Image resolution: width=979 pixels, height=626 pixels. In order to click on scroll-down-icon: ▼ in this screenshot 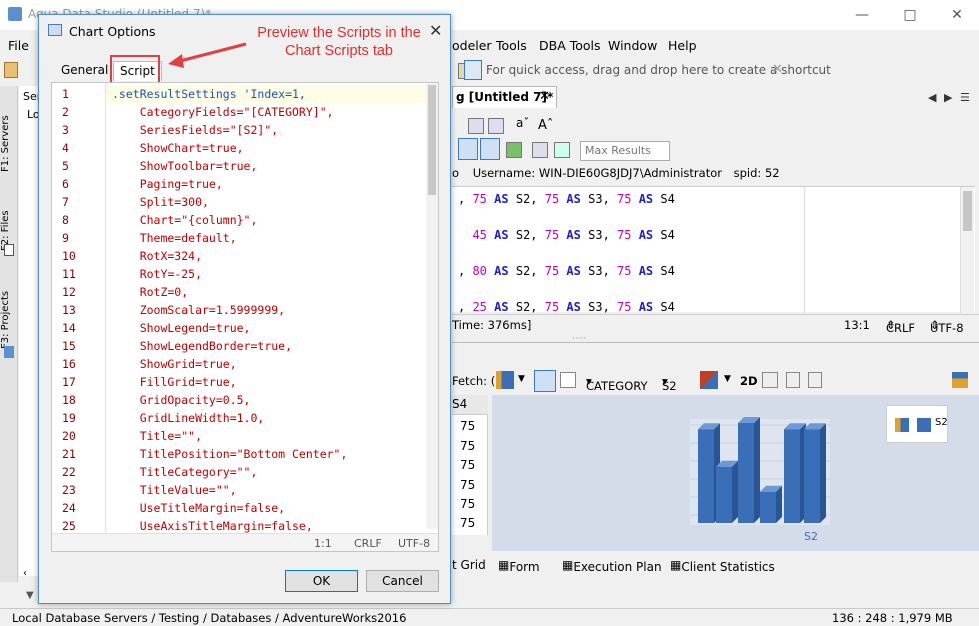, I will do `click(30, 595)`.